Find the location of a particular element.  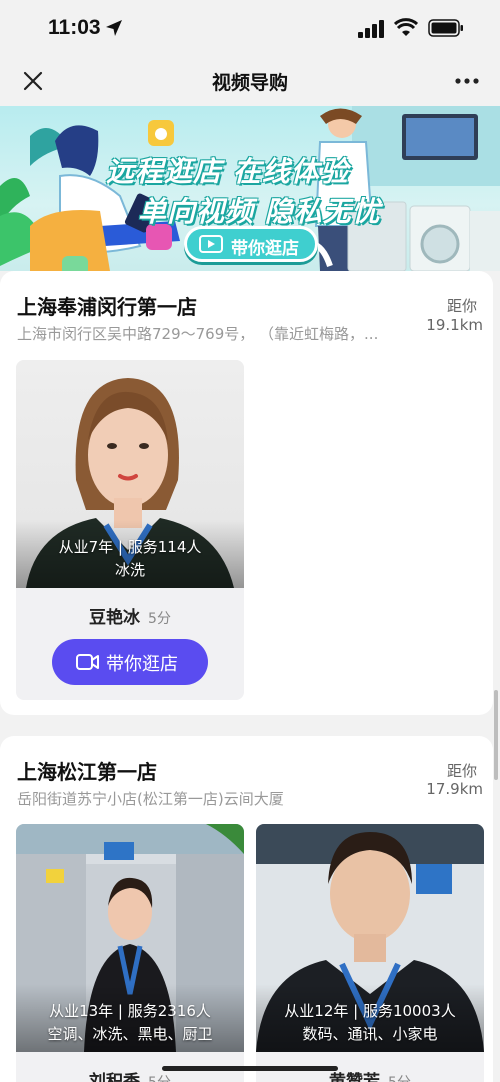

guide-name: 豆艳冰 is located at coordinates (115, 618).